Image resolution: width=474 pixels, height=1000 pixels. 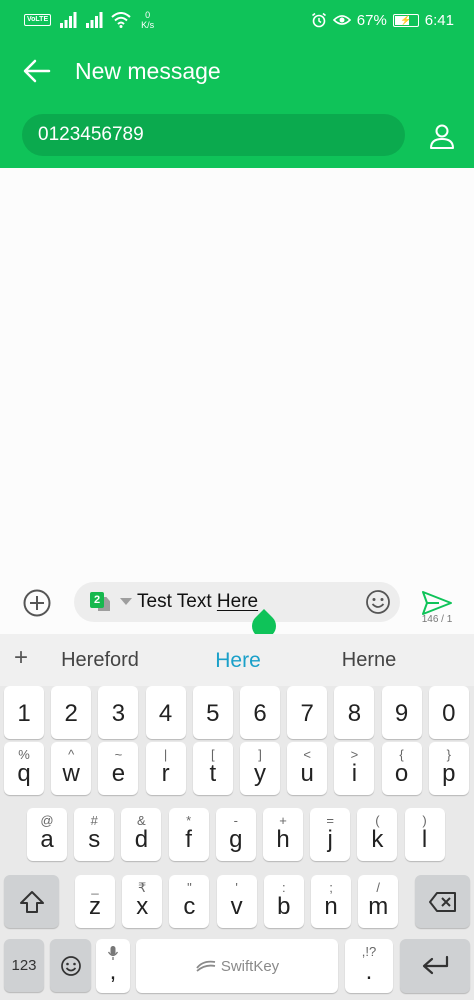 What do you see at coordinates (118, 773) in the screenshot?
I see `key-label: e` at bounding box center [118, 773].